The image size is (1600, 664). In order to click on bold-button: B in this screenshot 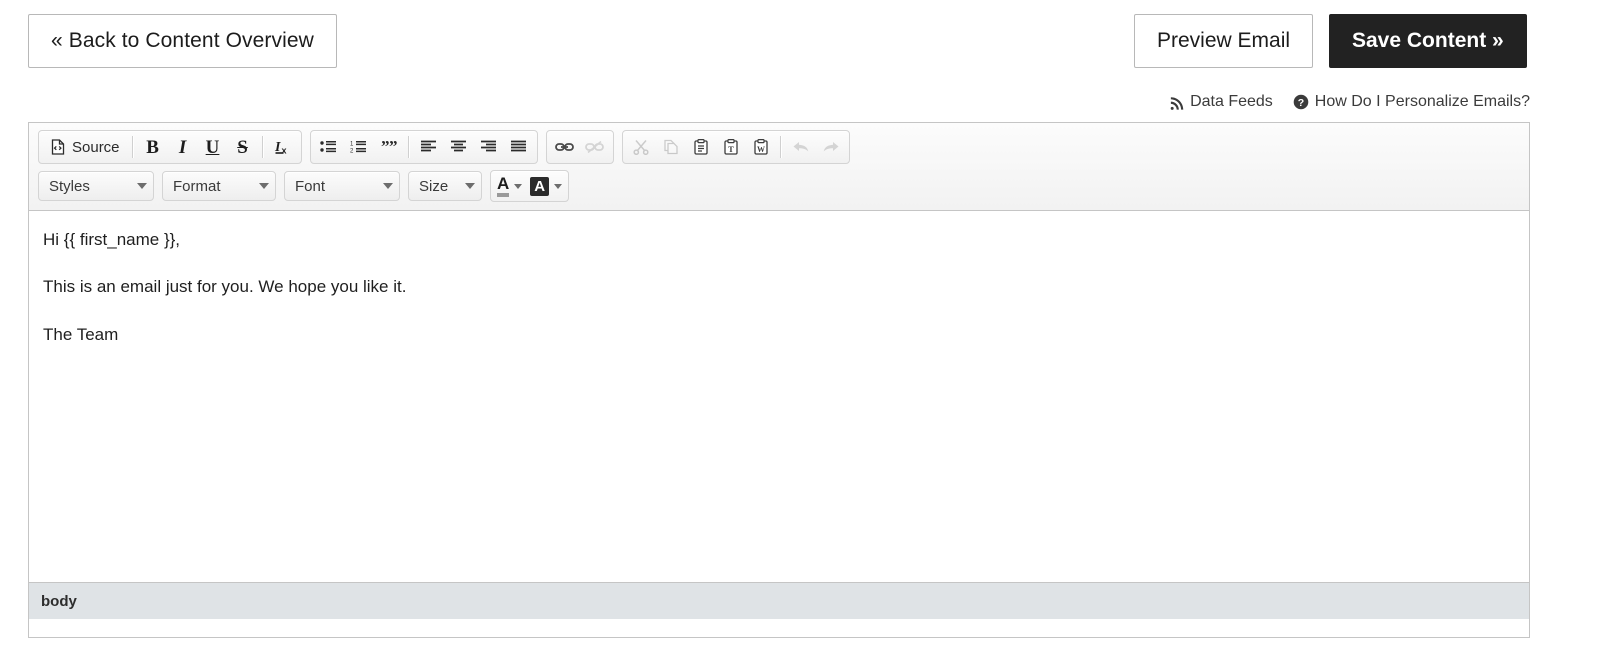, I will do `click(153, 147)`.